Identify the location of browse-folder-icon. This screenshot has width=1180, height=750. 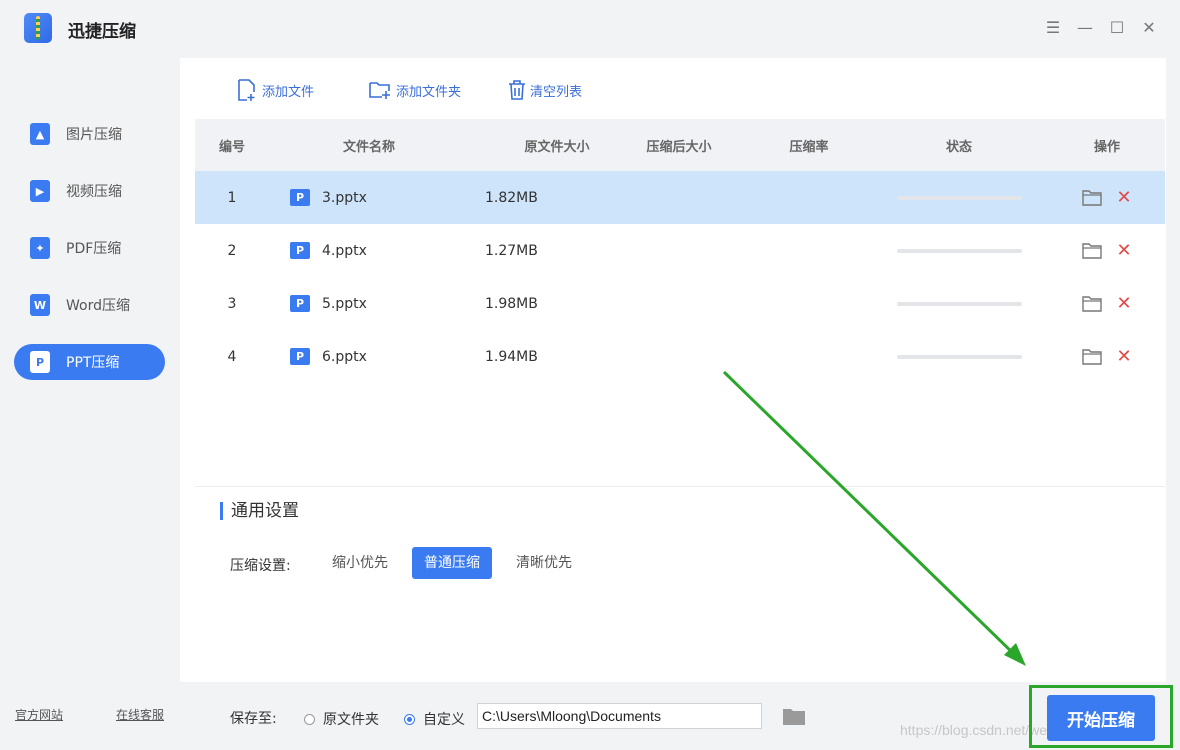
(794, 716).